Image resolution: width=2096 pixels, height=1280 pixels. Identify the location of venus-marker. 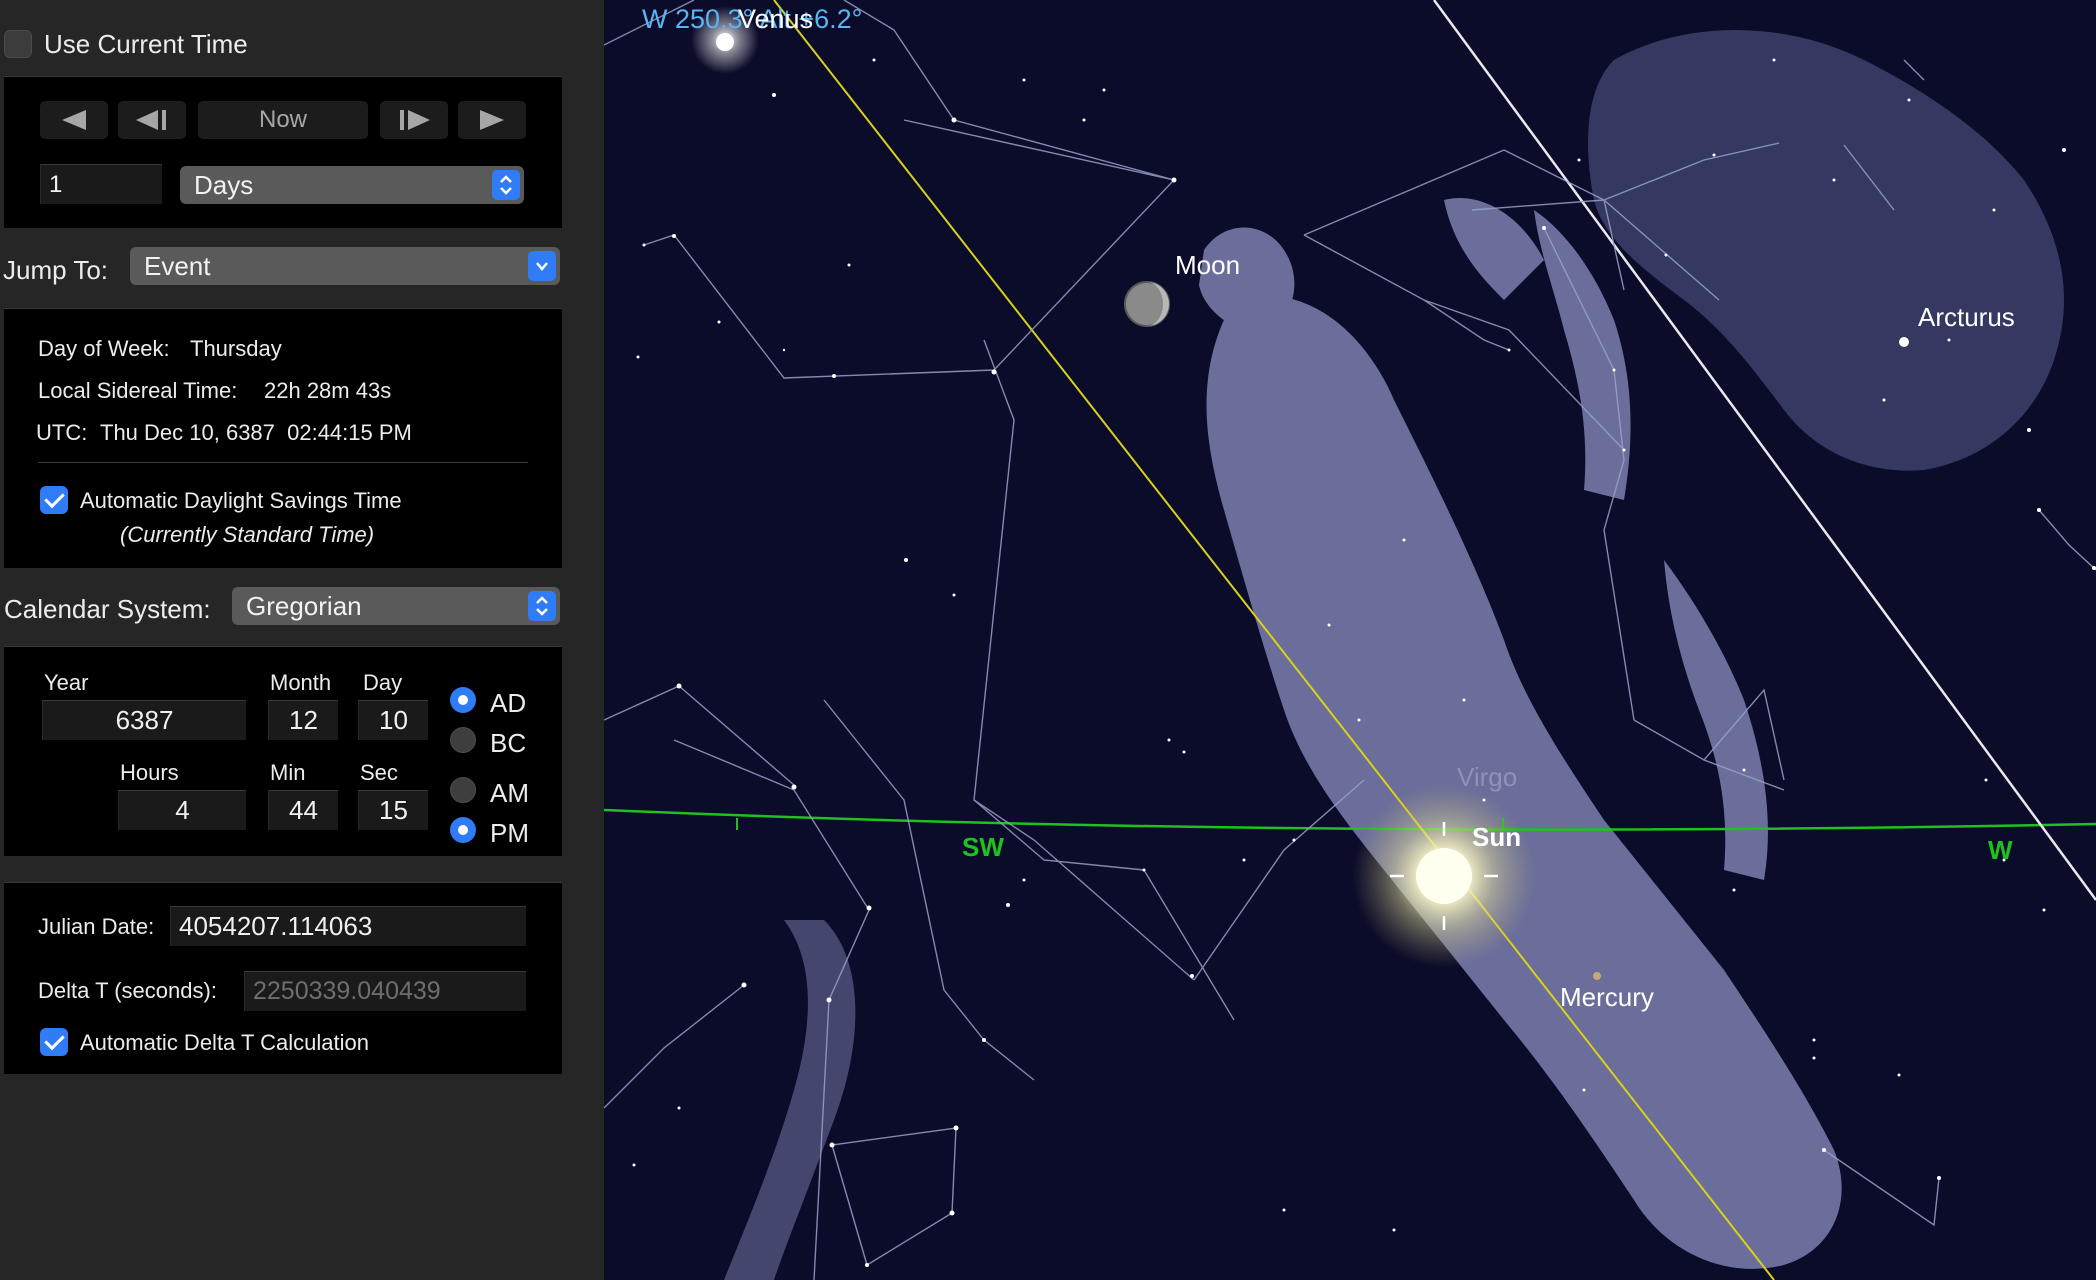
(725, 42).